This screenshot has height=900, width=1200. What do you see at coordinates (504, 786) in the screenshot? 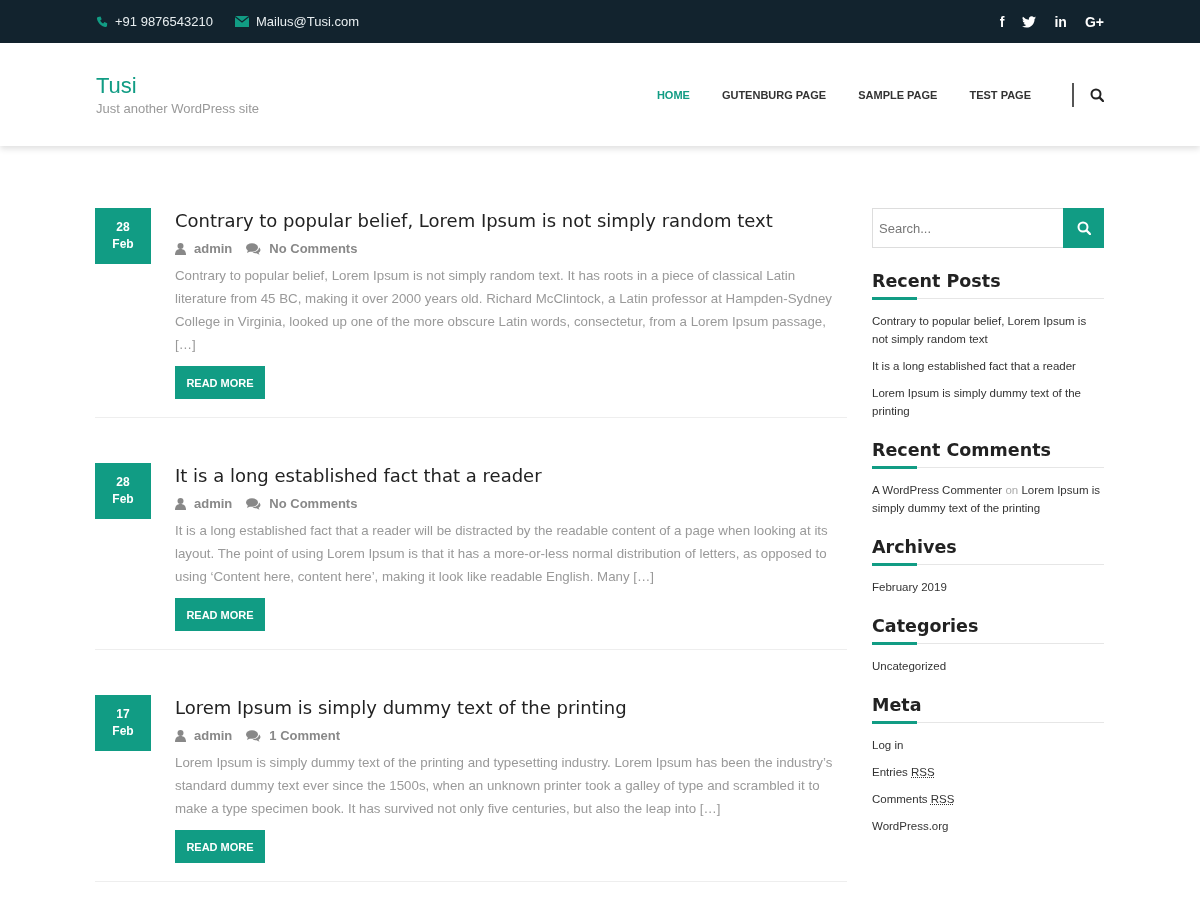
I see `post-excerpt: Lorem Ipsum is simply dummy text of the printing and typesetting industry. Lorem Ipsum has been the industry’s standard dummy text ever since the 1500s, when an unknown printer took a galley of type and scrambled it to make a type specimen book. It has survived not only five centuries, but also the leap into […]` at bounding box center [504, 786].